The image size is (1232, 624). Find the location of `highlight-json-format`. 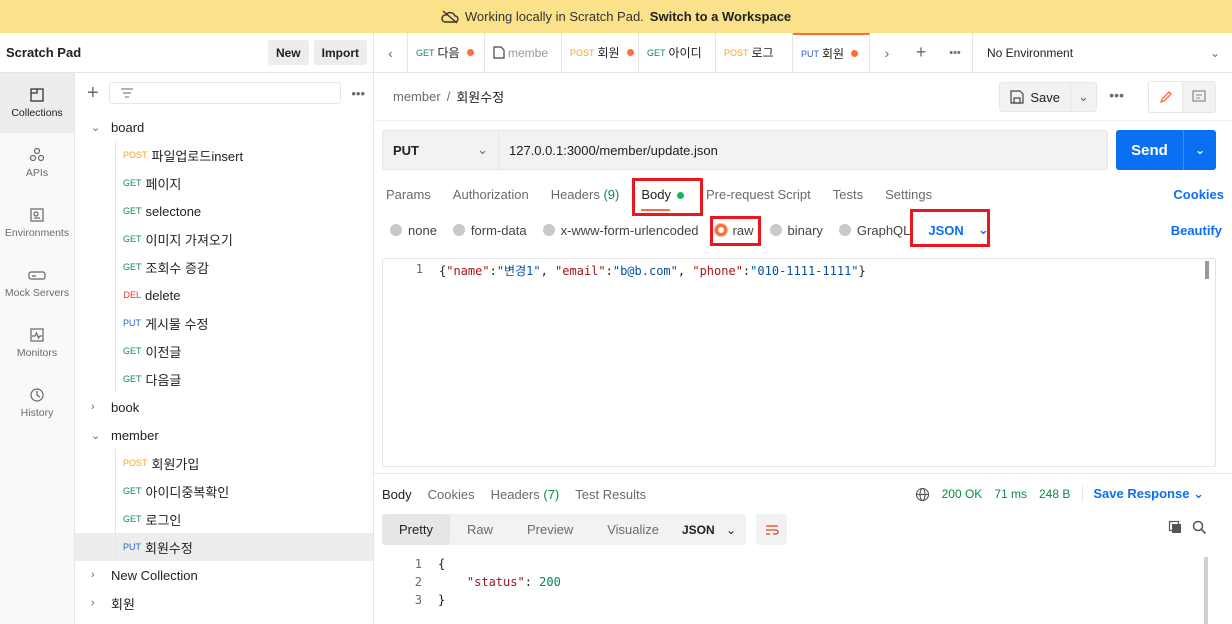

highlight-json-format is located at coordinates (950, 228).